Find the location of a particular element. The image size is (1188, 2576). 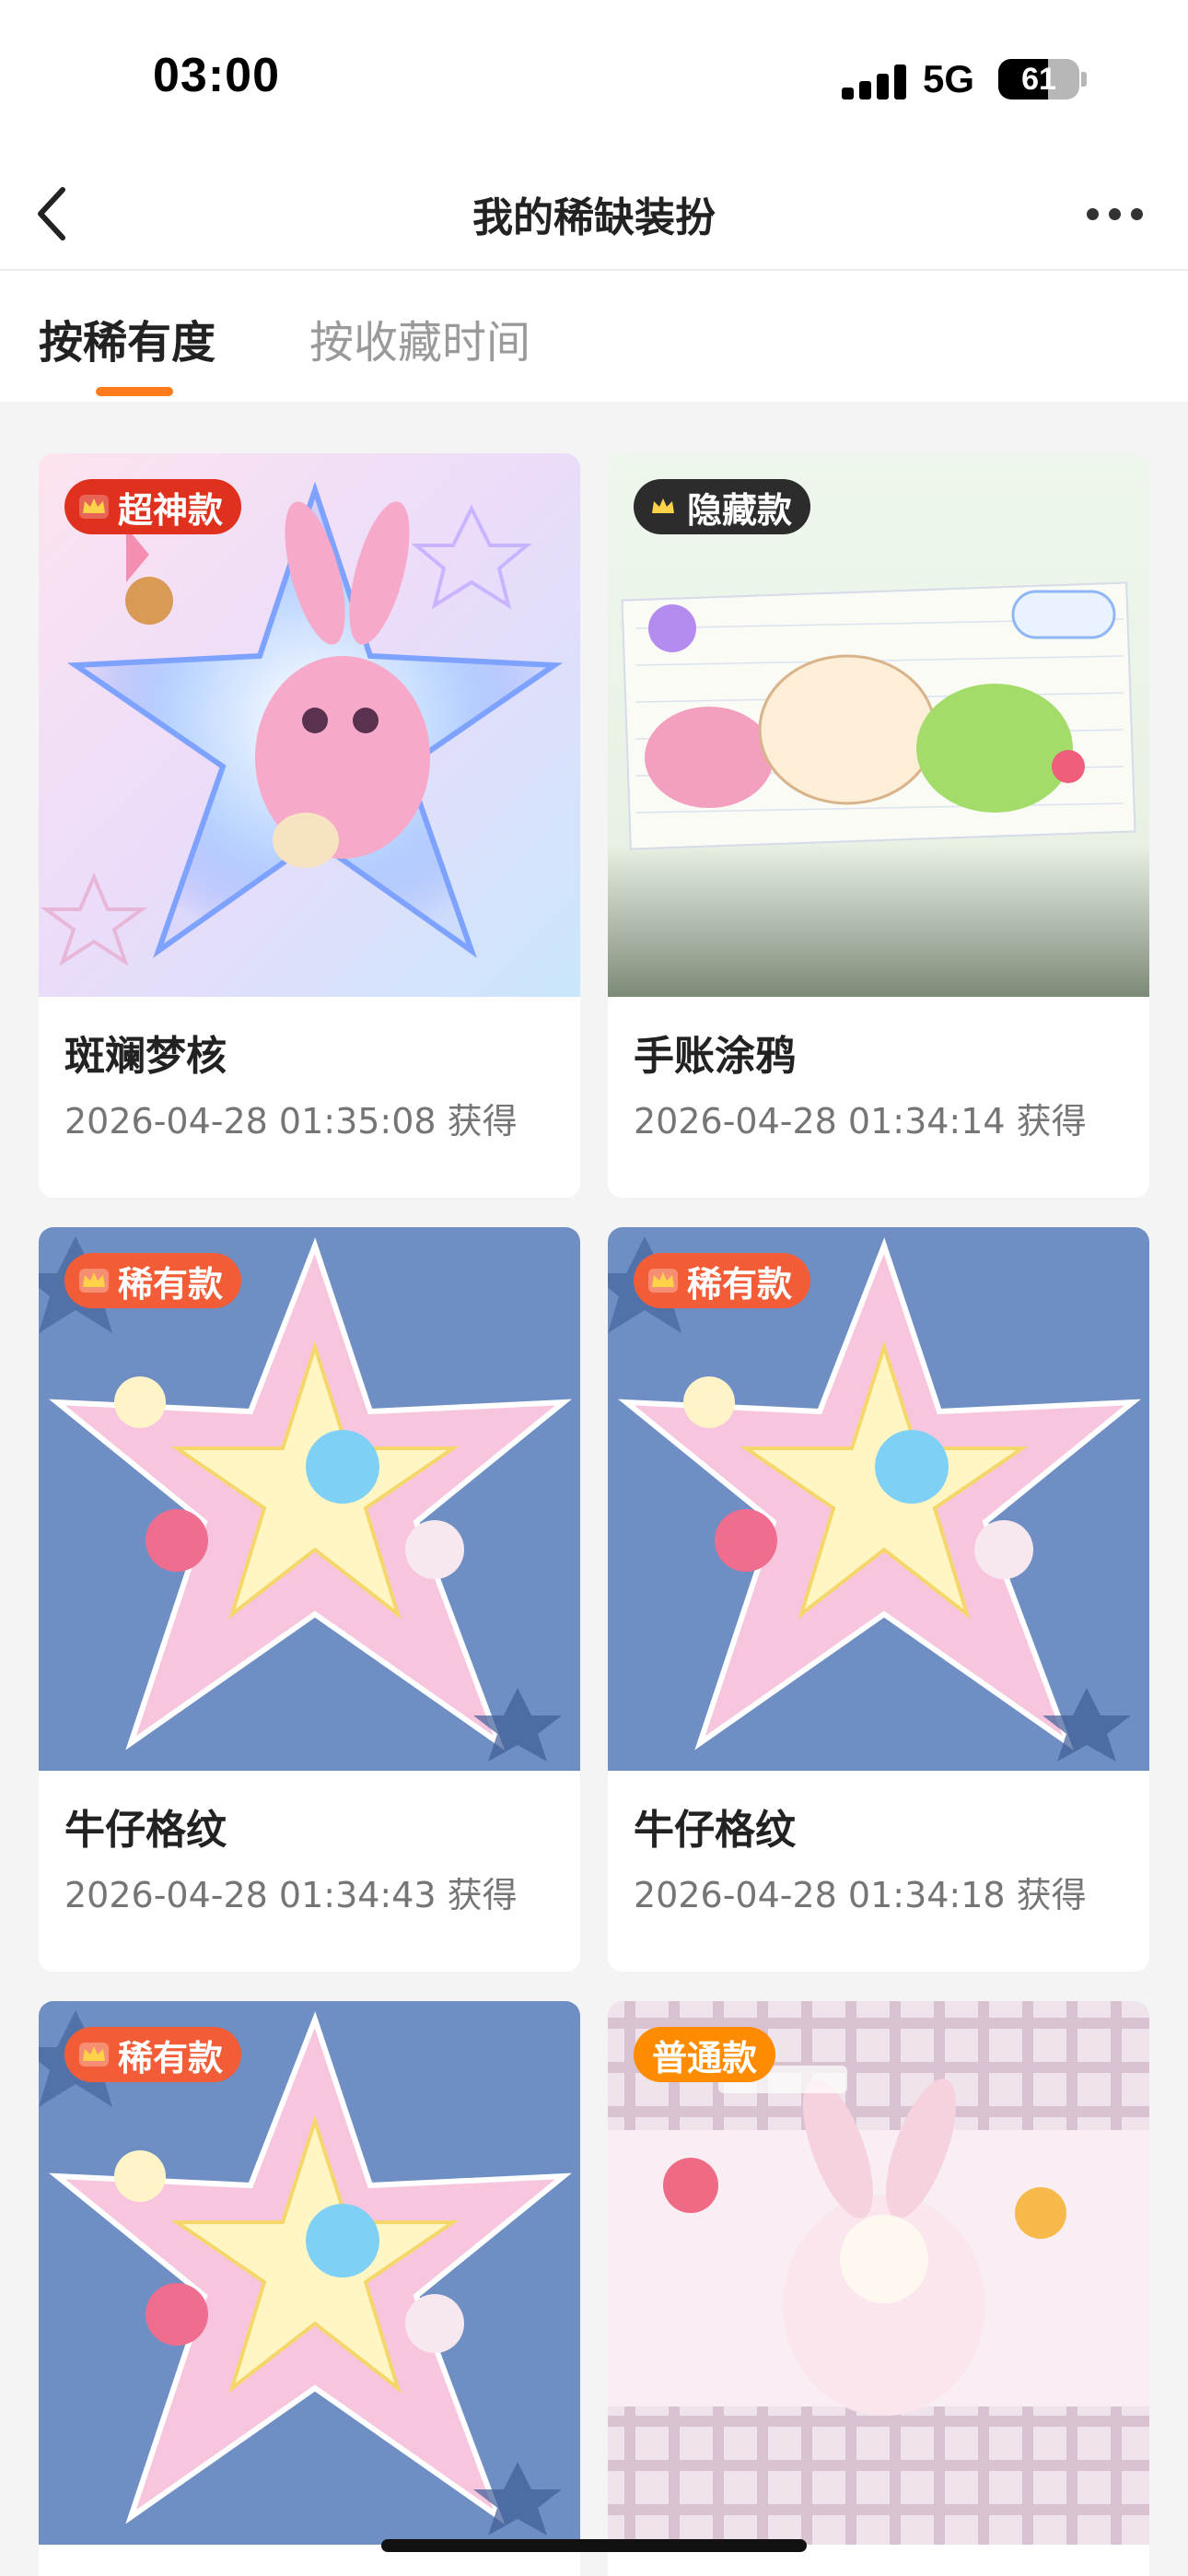

rarity-badge: 超神款 is located at coordinates (153, 506).